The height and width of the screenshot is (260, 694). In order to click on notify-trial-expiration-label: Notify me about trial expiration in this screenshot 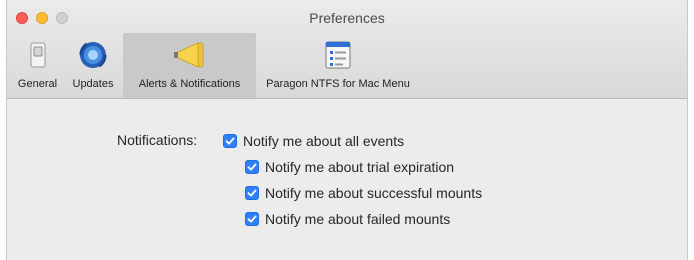, I will do `click(360, 167)`.